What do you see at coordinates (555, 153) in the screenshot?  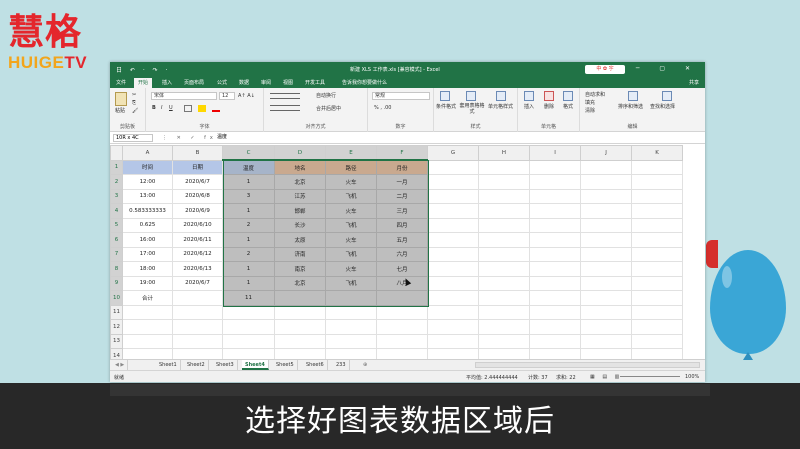 I see `col-header-i: I` at bounding box center [555, 153].